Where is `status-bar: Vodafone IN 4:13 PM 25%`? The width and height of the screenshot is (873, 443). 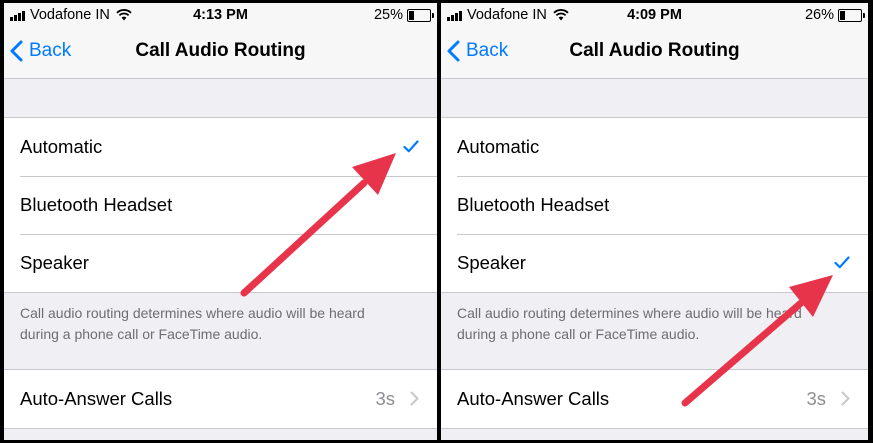 status-bar: Vodafone IN 4:13 PM 25% is located at coordinates (220, 15).